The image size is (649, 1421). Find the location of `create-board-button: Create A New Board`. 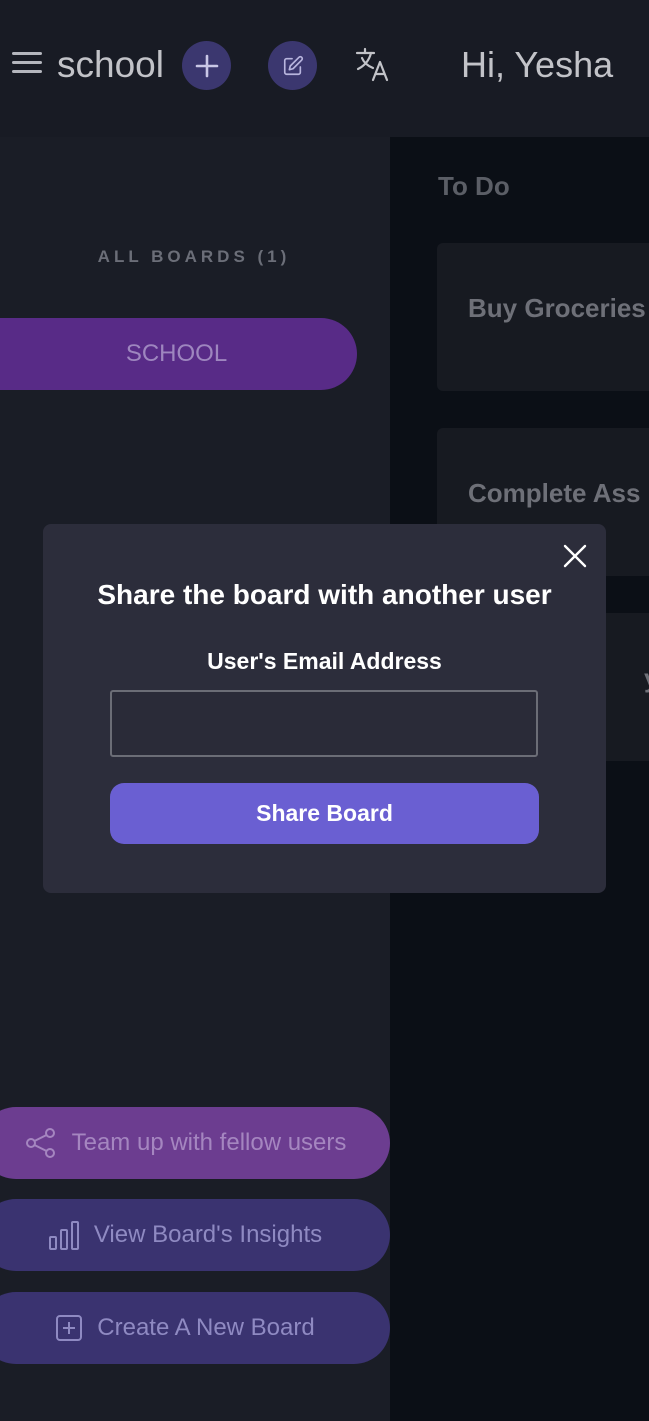

create-board-button: Create A New Board is located at coordinates (195, 1328).